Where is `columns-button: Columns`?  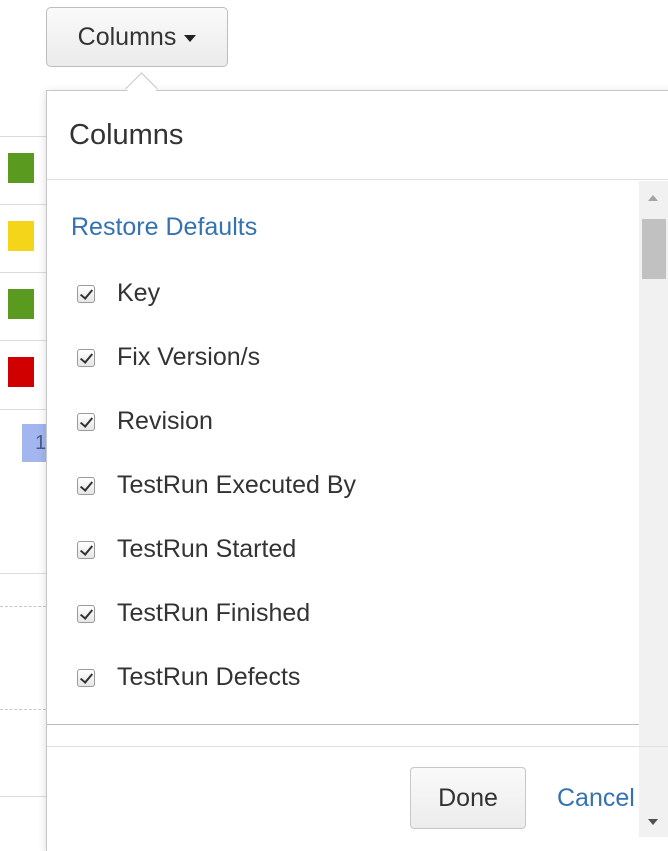
columns-button: Columns is located at coordinates (137, 37).